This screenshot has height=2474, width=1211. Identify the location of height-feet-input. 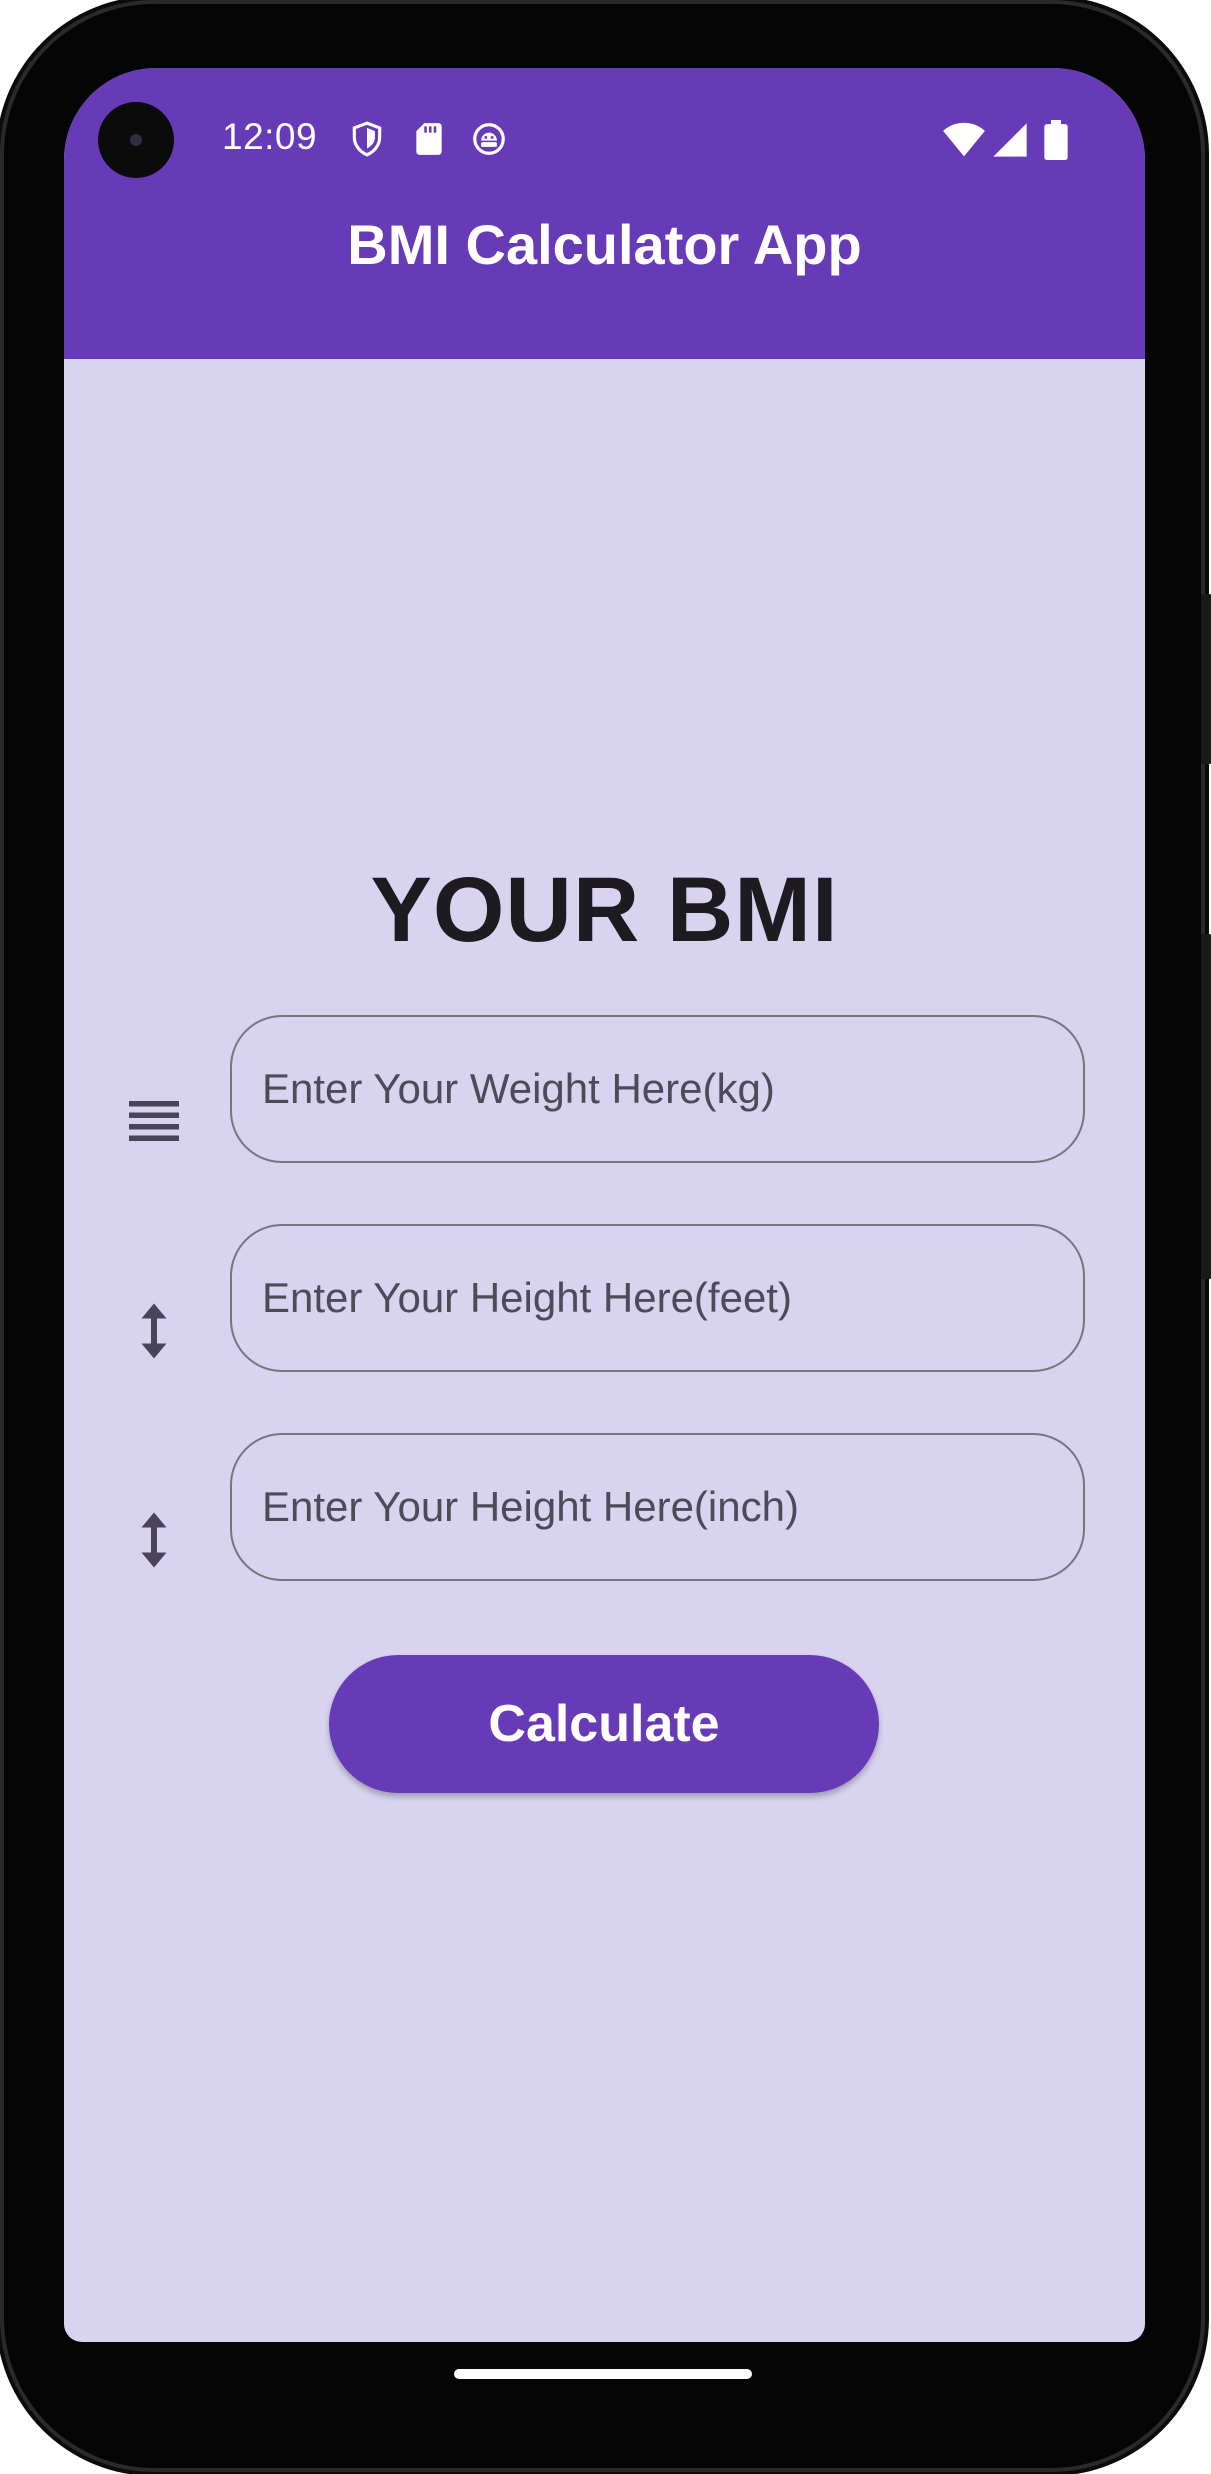
(657, 1298).